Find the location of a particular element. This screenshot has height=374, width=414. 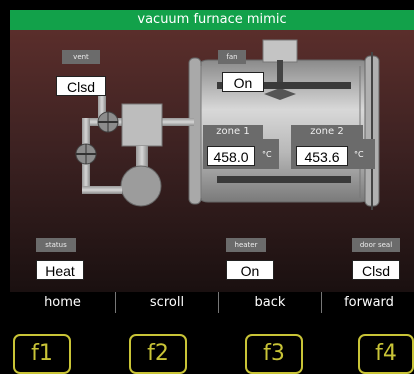

status-value: Heat is located at coordinates (60, 270).